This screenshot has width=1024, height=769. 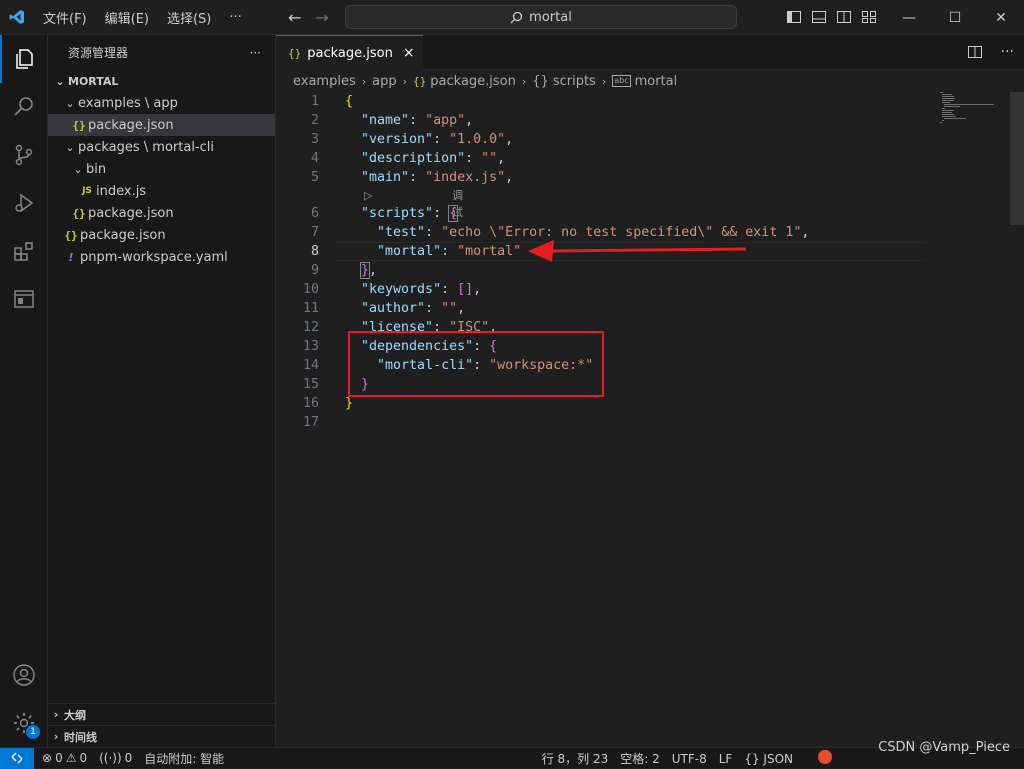 What do you see at coordinates (869, 17) in the screenshot?
I see `customize-layout-icon` at bounding box center [869, 17].